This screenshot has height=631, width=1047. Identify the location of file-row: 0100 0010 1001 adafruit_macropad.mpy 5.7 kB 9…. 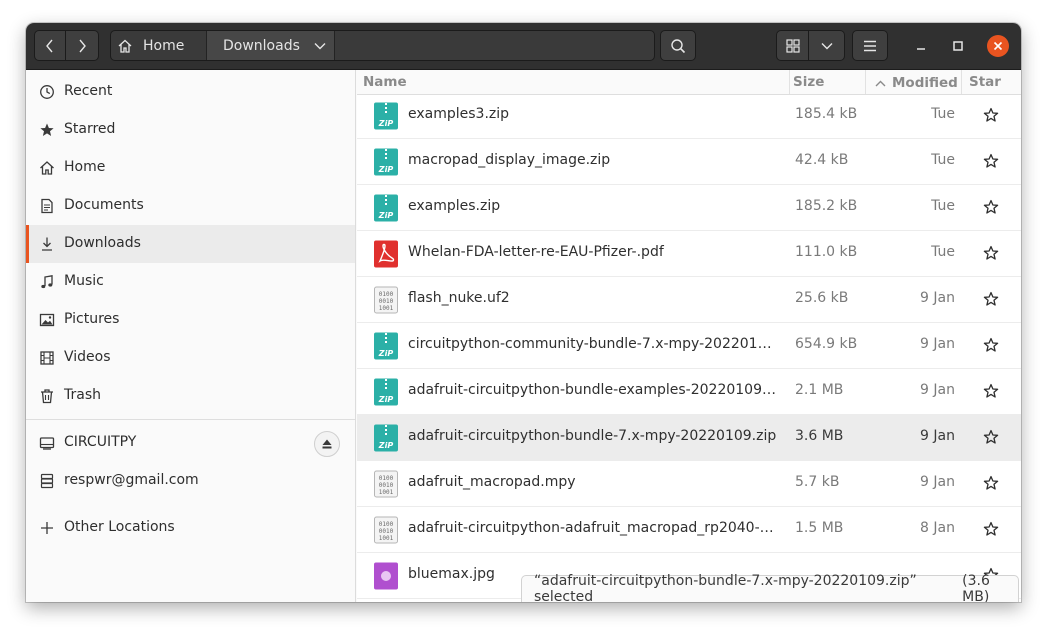
(689, 484).